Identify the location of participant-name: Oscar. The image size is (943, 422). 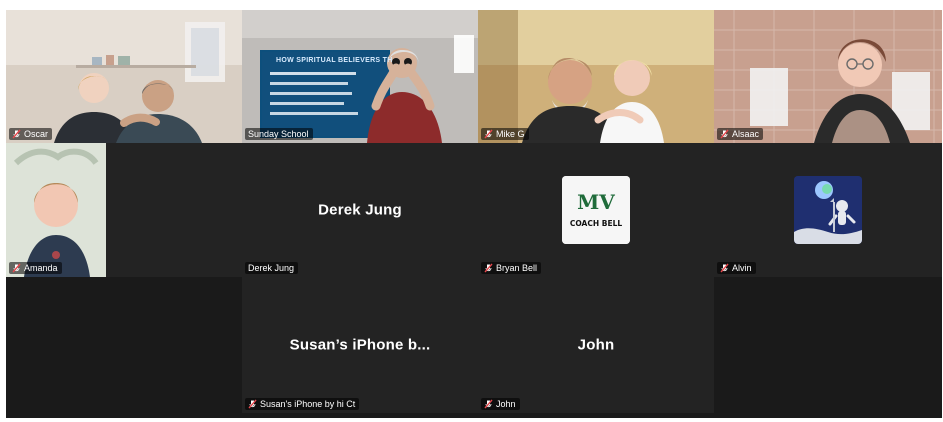
(36, 134).